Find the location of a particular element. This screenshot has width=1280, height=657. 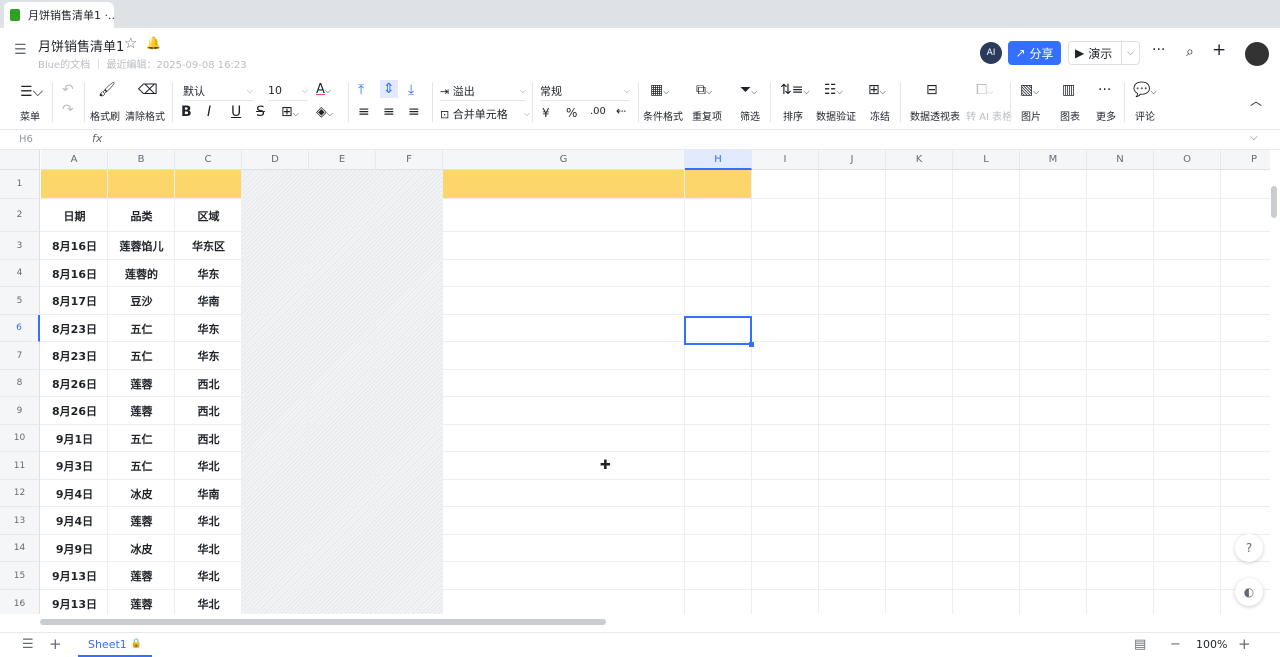

search-icon: ⌕ is located at coordinates (1190, 52).